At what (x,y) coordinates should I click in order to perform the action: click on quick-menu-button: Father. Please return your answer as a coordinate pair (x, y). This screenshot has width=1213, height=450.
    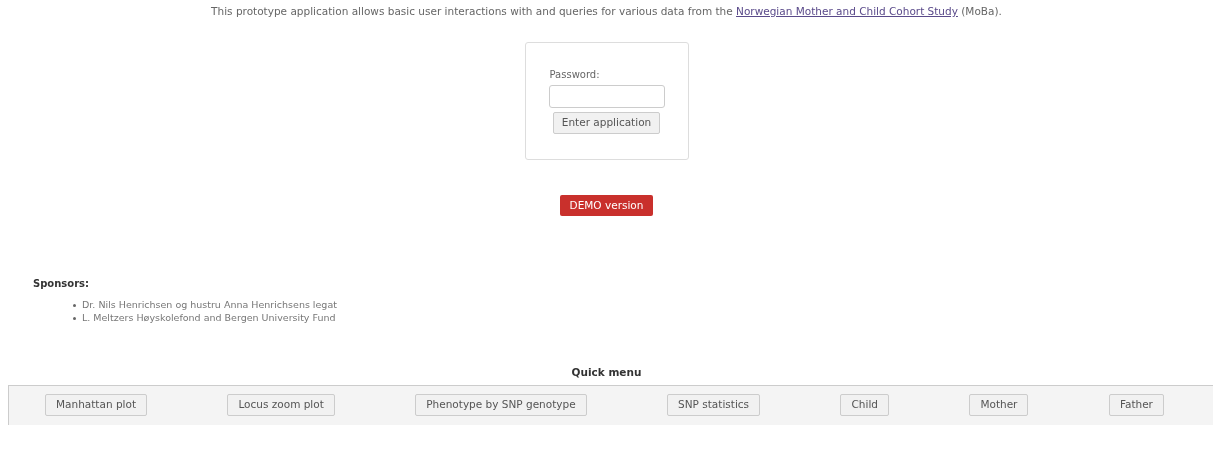
    Looking at the image, I should click on (1136, 405).